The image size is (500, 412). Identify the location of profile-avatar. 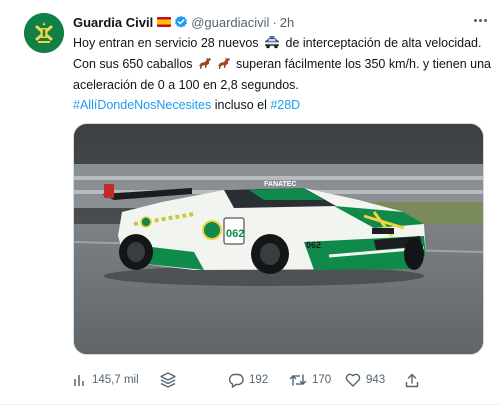
(44, 33).